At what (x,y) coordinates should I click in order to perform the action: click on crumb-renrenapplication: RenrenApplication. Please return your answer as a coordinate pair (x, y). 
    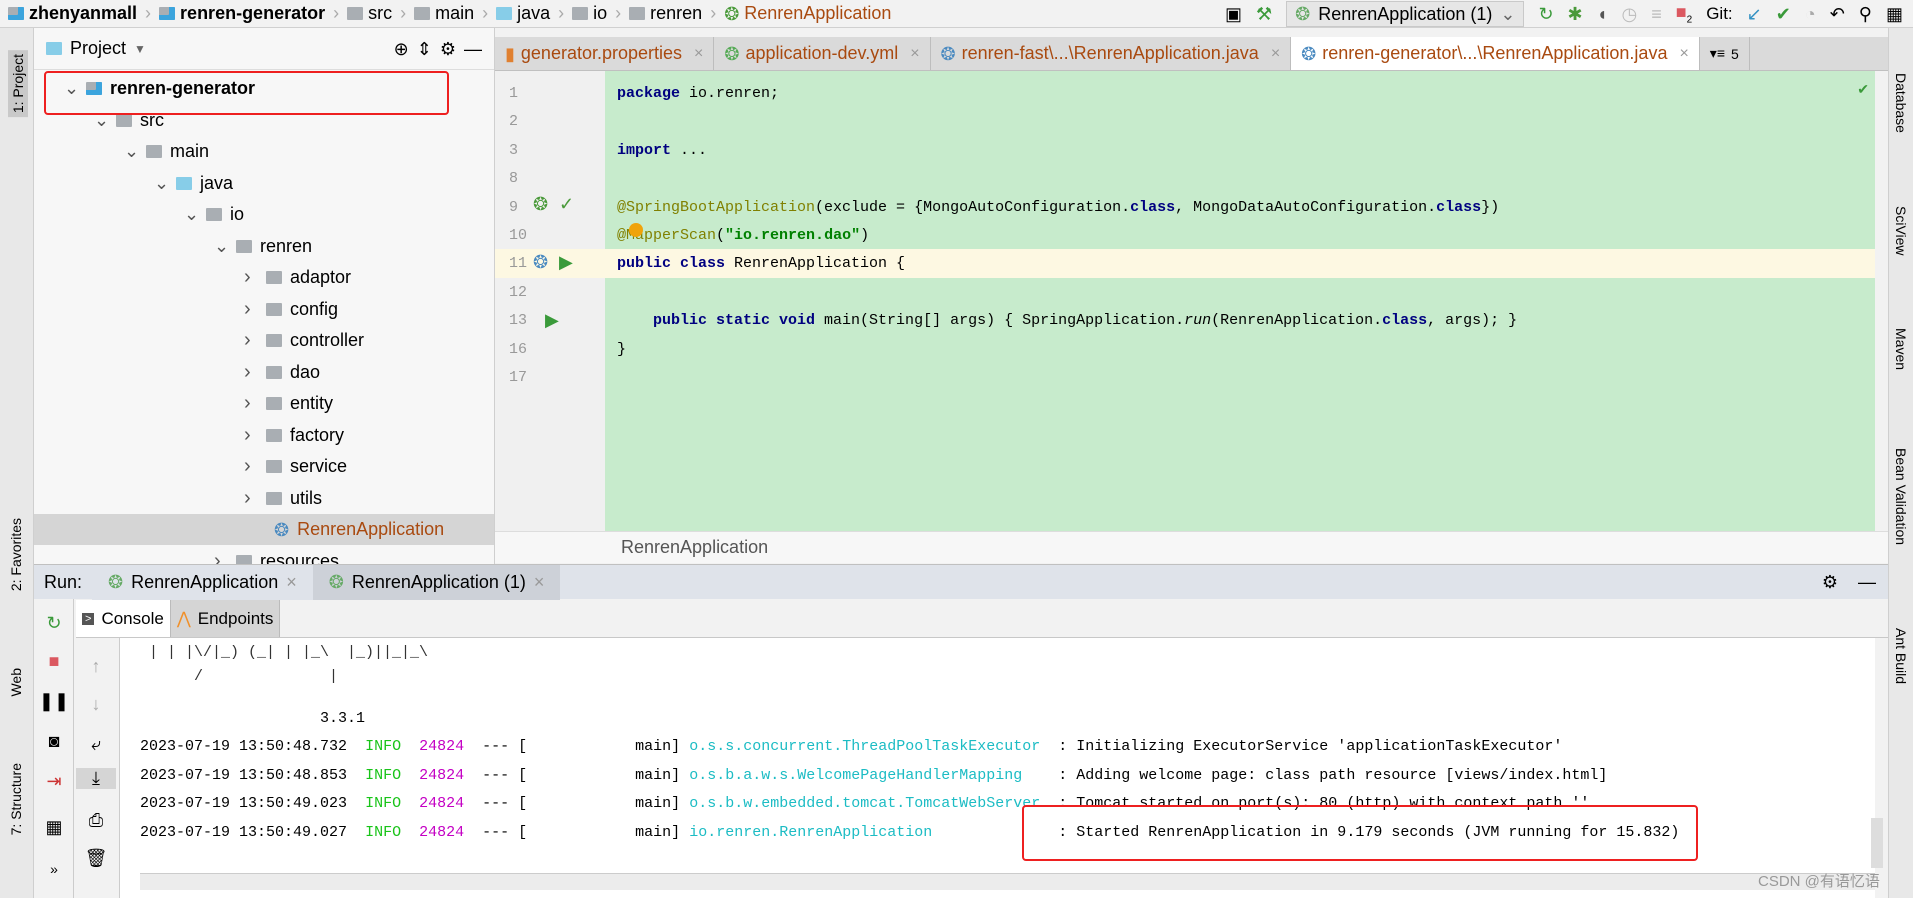
    Looking at the image, I should click on (817, 13).